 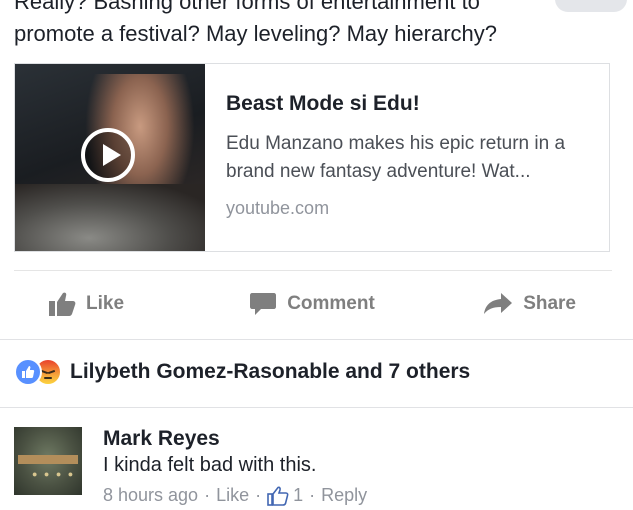 What do you see at coordinates (411, 104) in the screenshot?
I see `link-card-title: Beast Mode si Edu!` at bounding box center [411, 104].